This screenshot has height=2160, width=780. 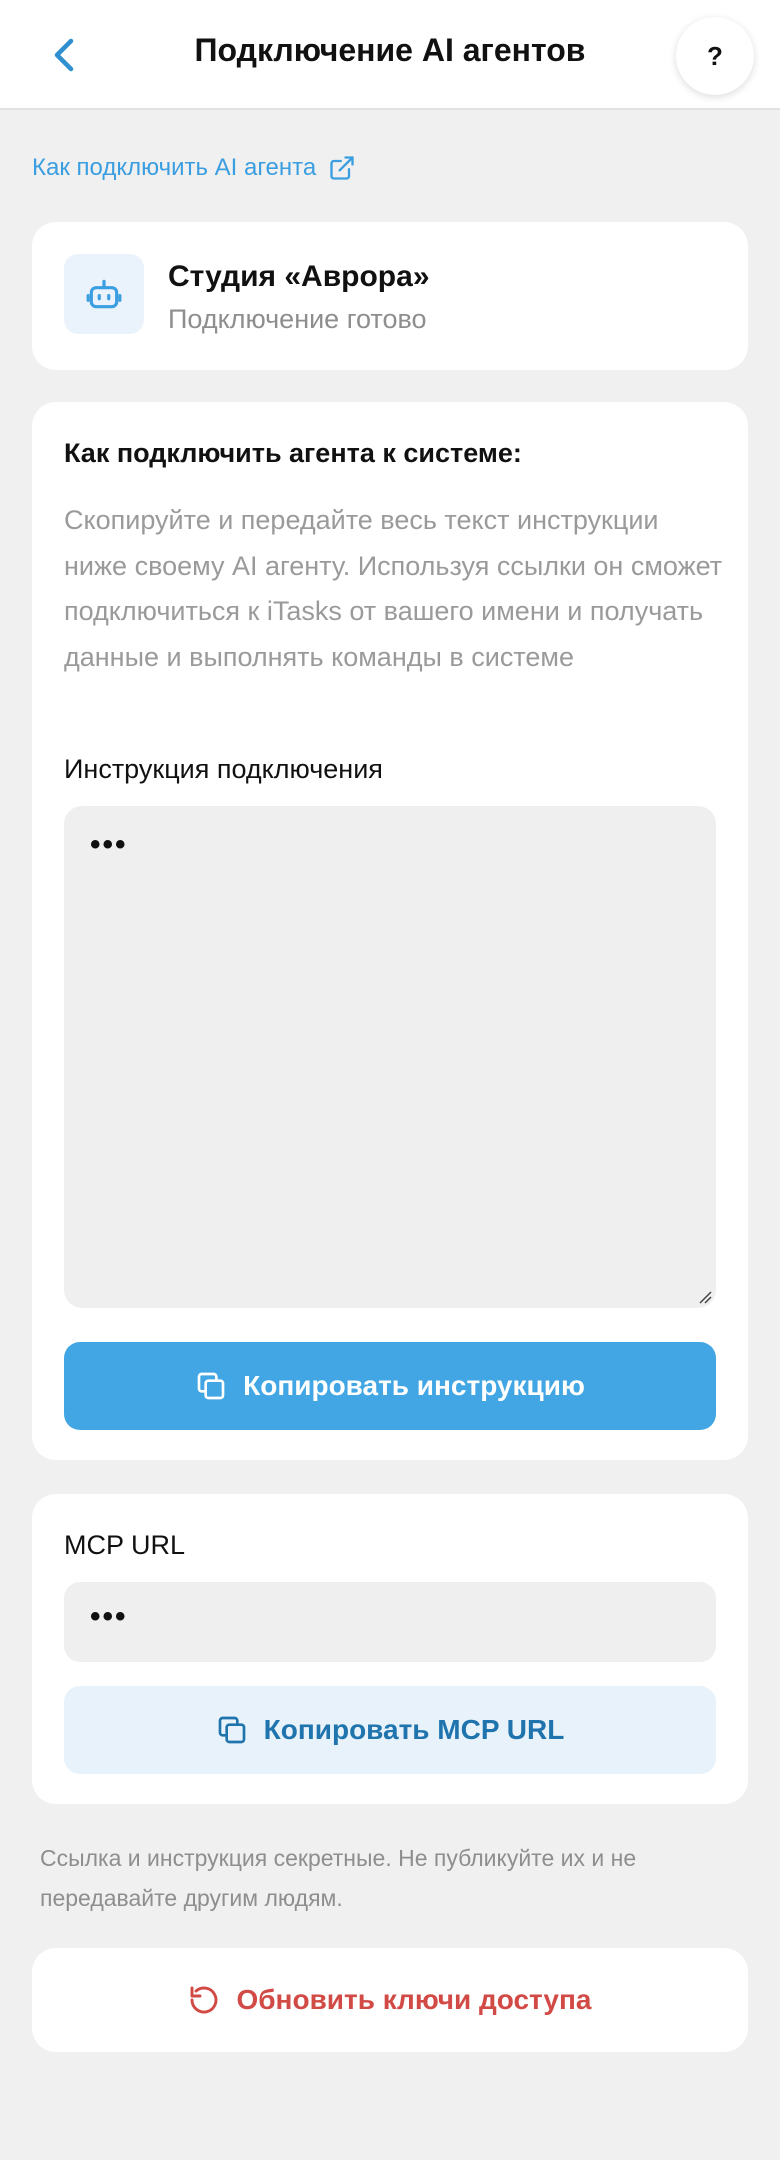 I want to click on mcp-url-label: MCP URL, so click(x=125, y=1545).